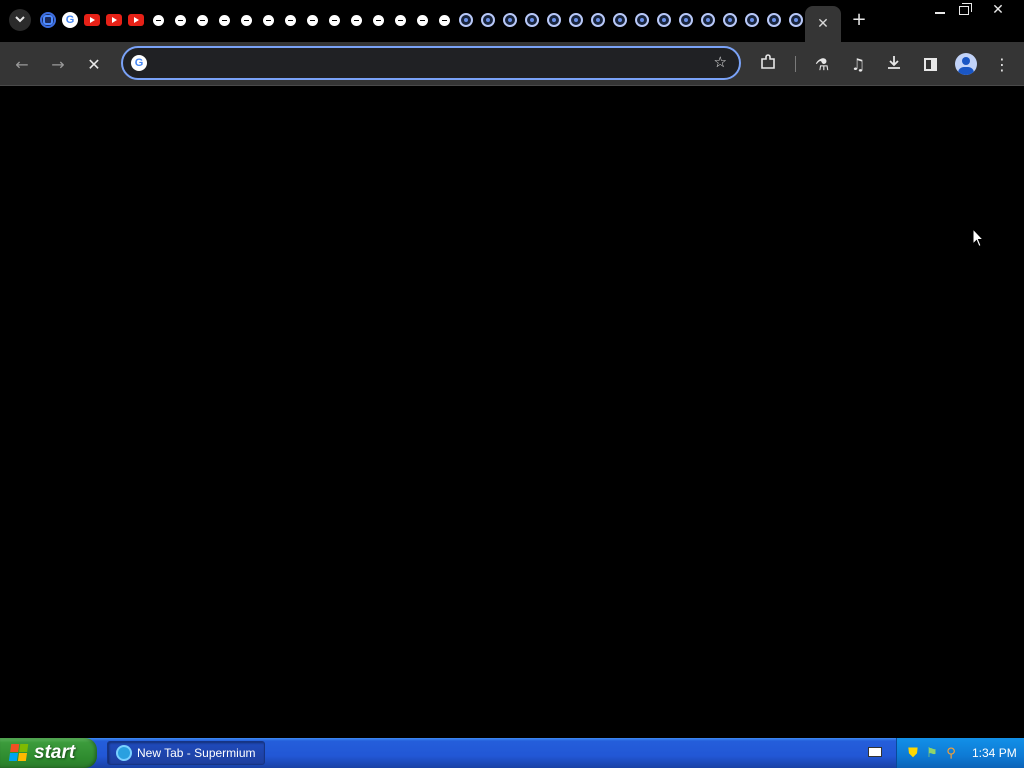 This screenshot has height=768, width=1024. What do you see at coordinates (930, 64) in the screenshot?
I see `side-panel-button` at bounding box center [930, 64].